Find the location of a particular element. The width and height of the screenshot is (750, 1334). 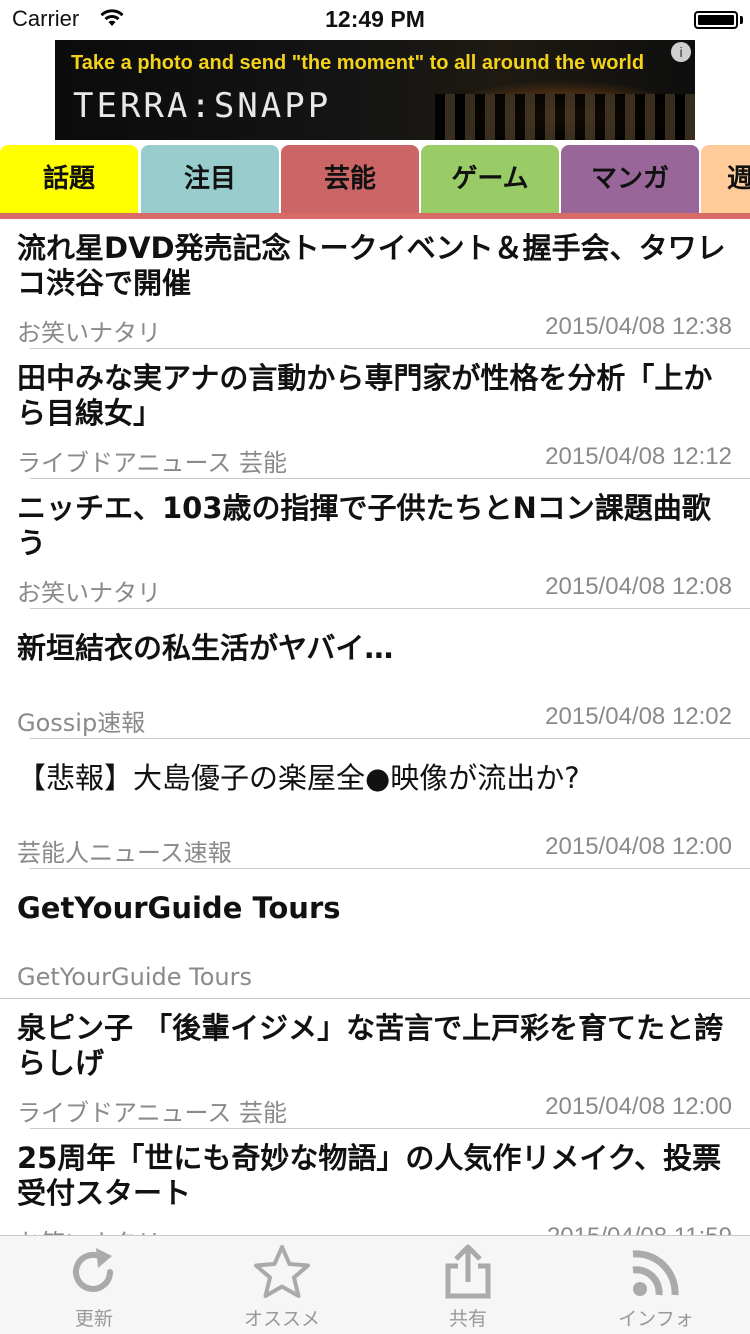

status-bar: Carrier 12:49 PM is located at coordinates (375, 20).